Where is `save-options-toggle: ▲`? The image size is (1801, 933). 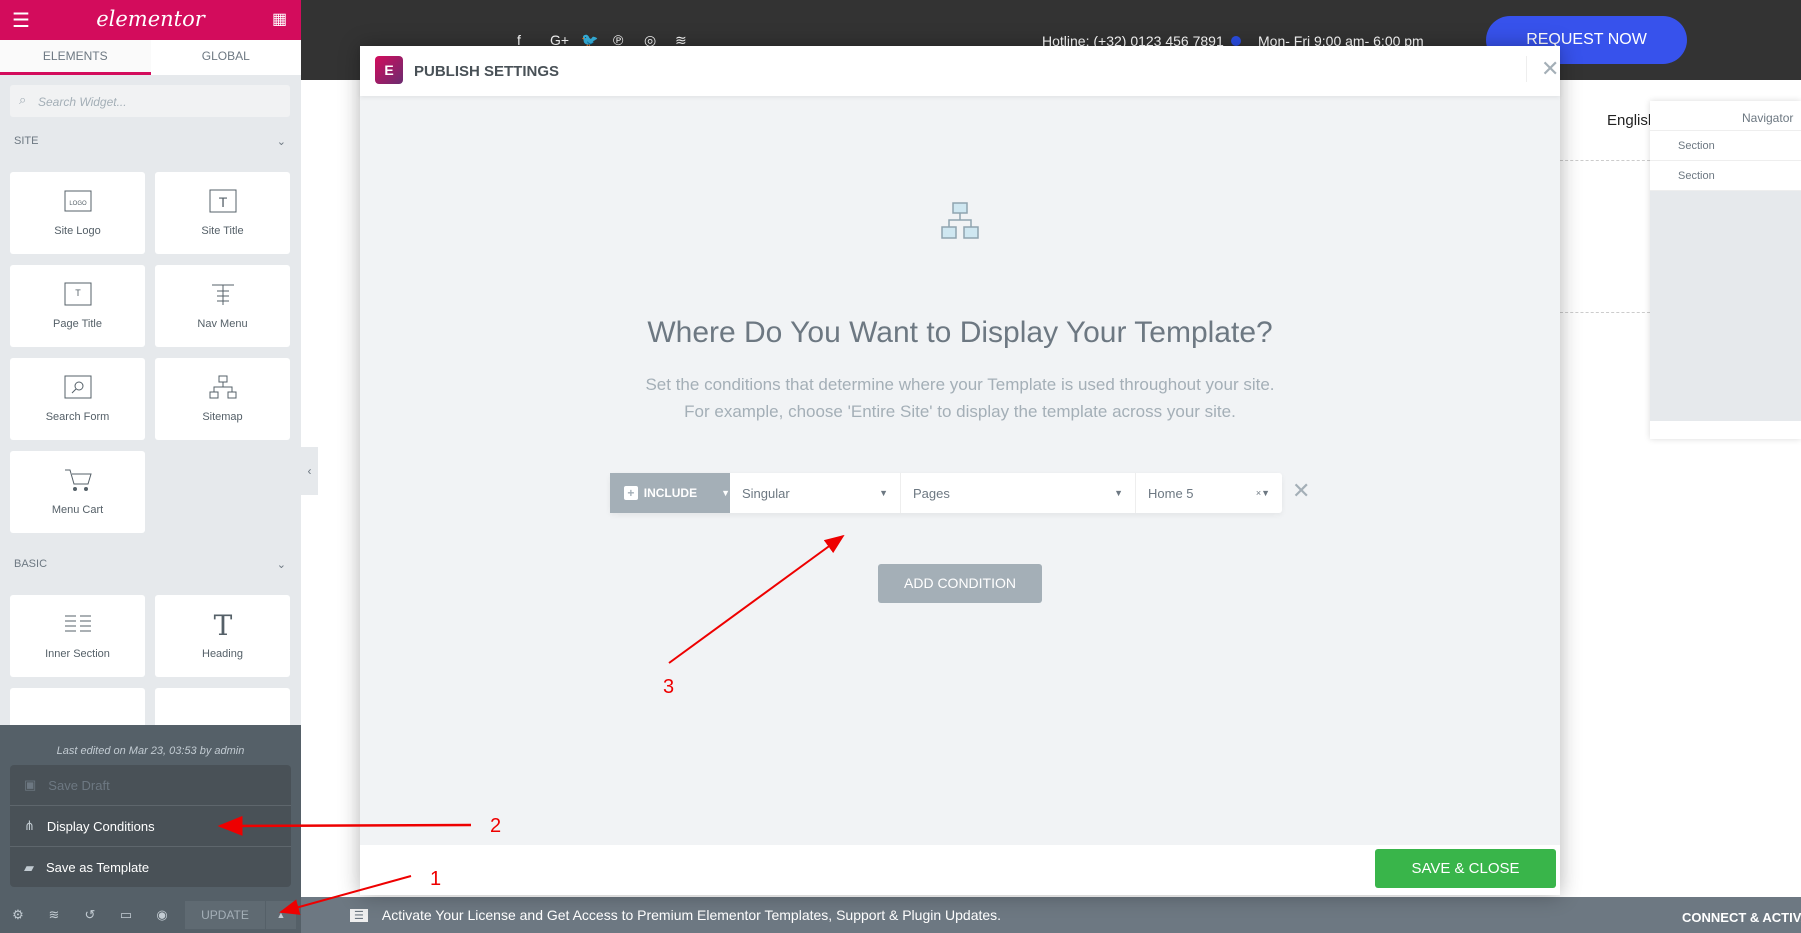 save-options-toggle: ▲ is located at coordinates (281, 915).